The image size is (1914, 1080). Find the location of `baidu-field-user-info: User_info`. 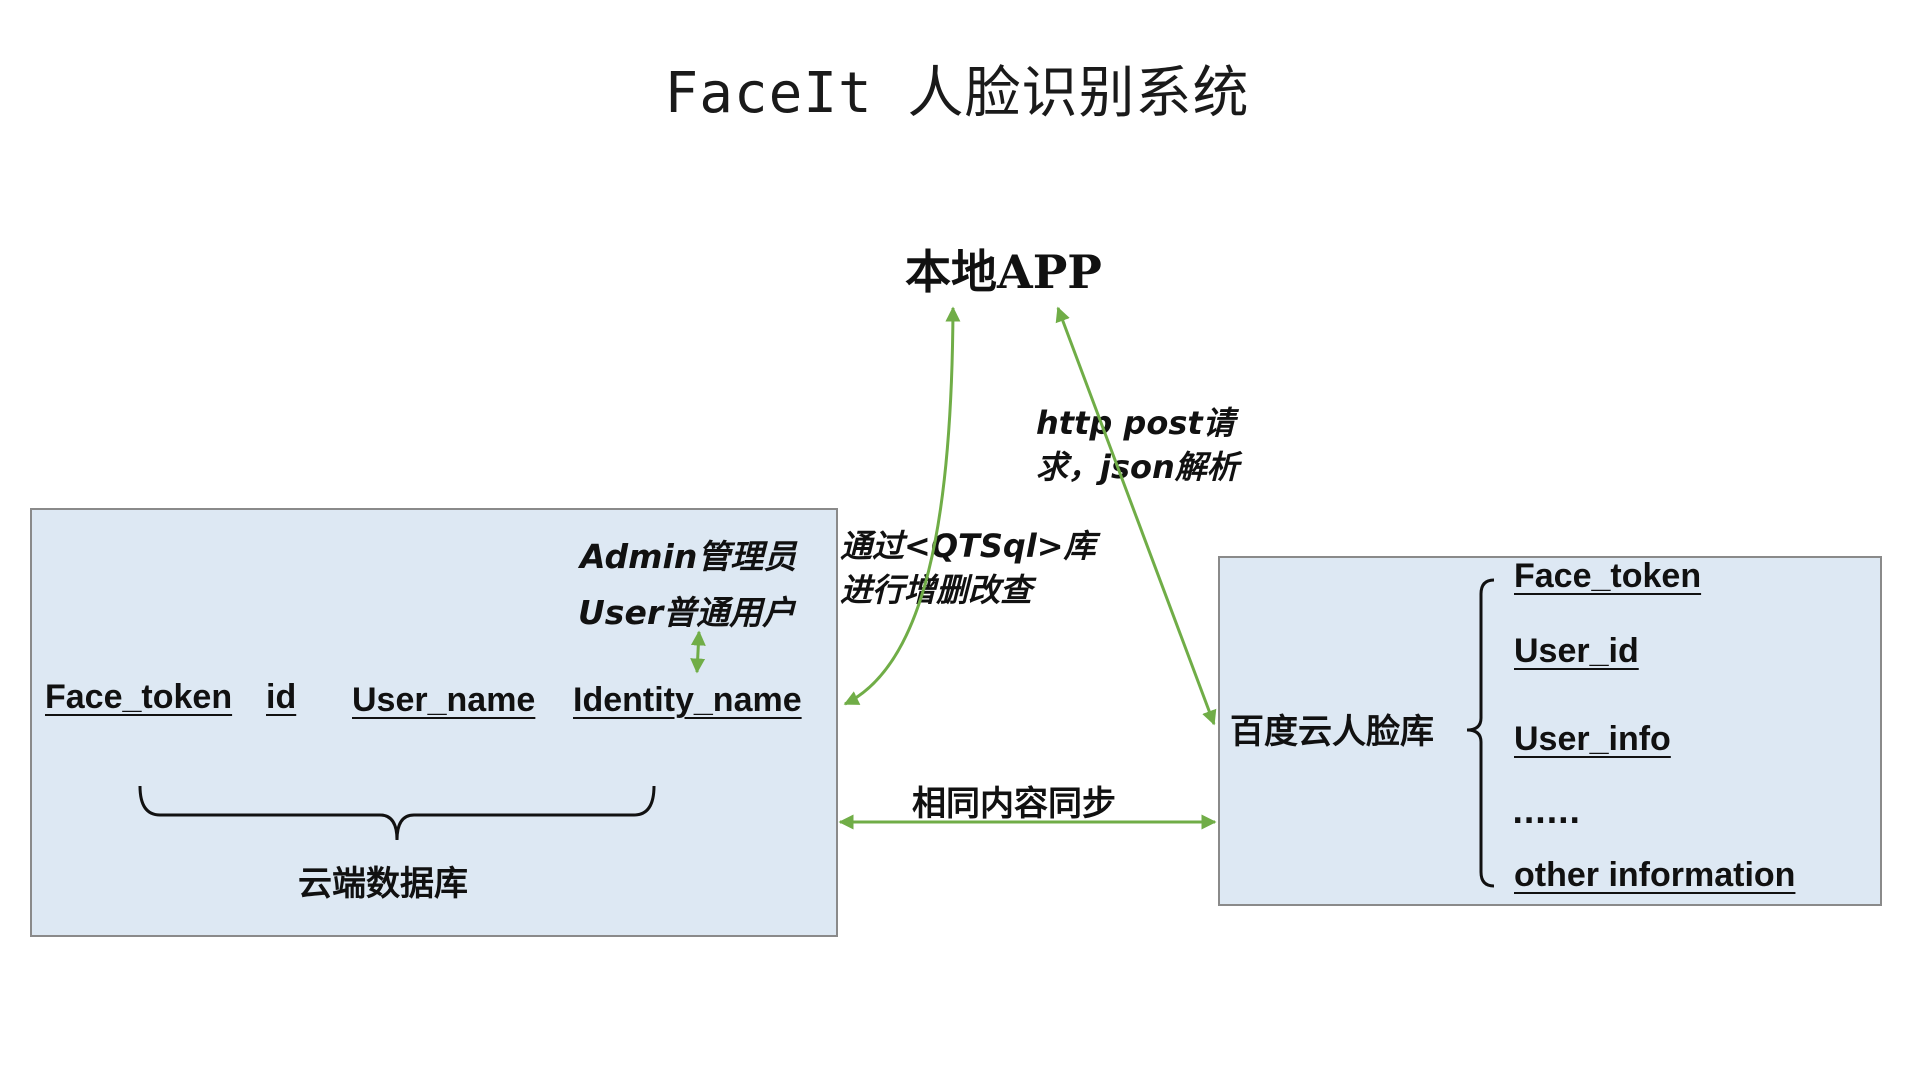

baidu-field-user-info: User_info is located at coordinates (1592, 739).